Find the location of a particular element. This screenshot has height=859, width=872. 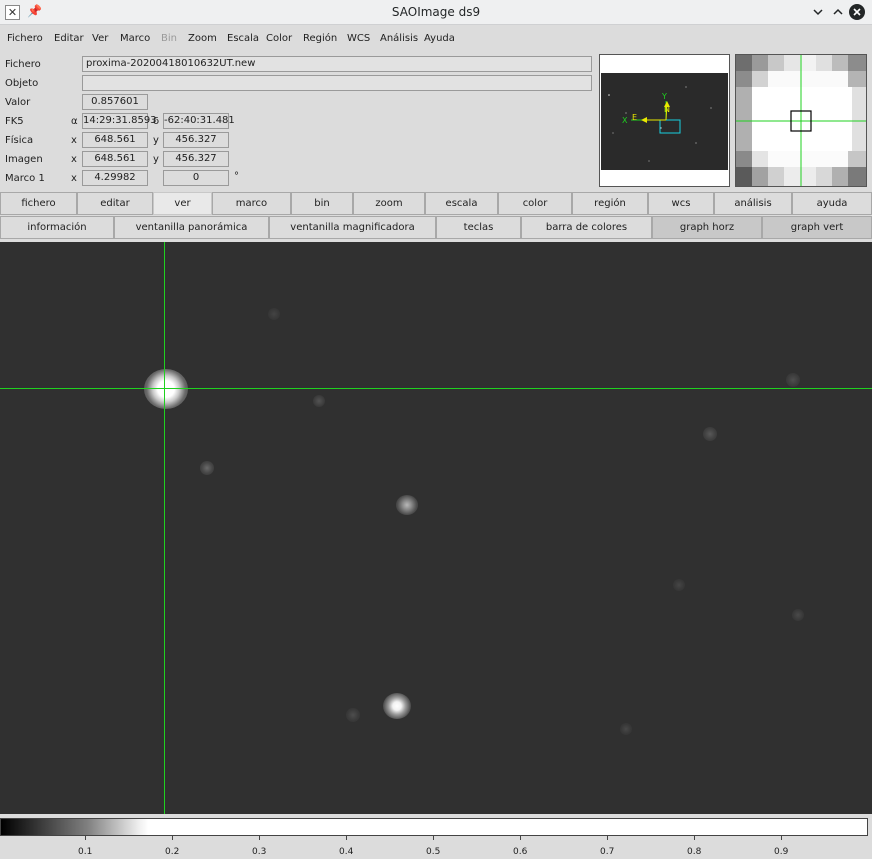

physical-x-symbol: x is located at coordinates (74, 140).